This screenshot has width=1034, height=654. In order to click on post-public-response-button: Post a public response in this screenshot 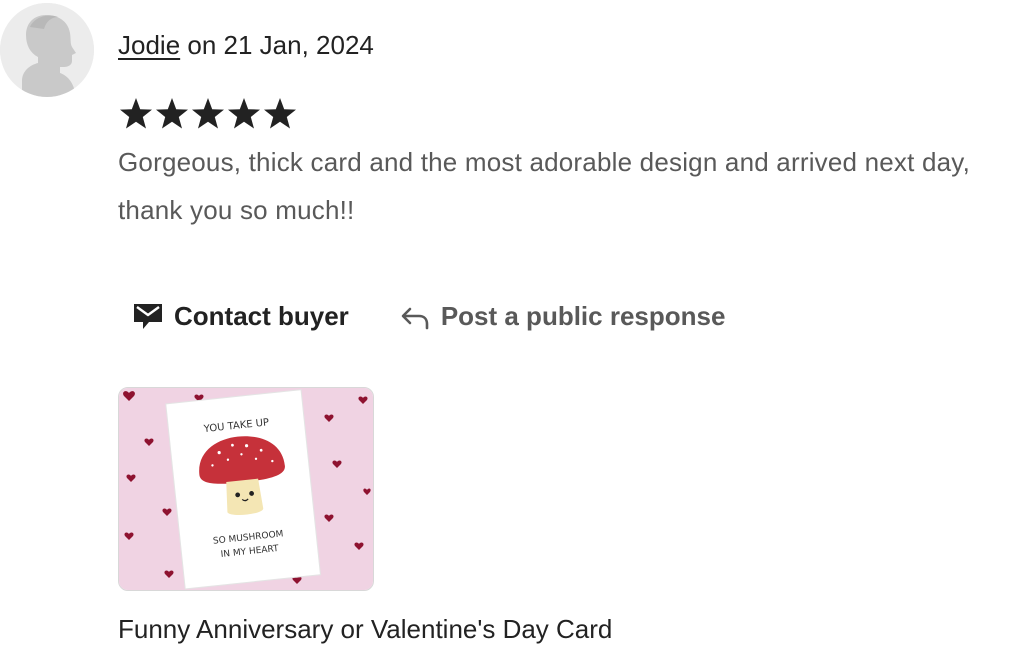, I will do `click(562, 316)`.